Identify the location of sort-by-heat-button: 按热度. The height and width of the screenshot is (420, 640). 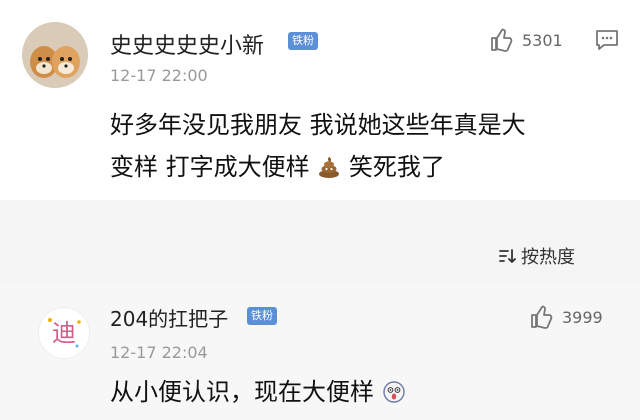
(536, 256).